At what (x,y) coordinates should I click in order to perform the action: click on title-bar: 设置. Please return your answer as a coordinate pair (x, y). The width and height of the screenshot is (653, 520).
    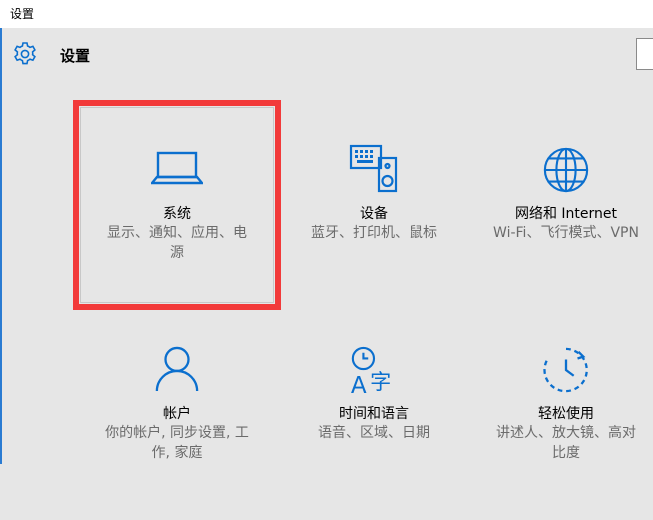
    Looking at the image, I should click on (326, 14).